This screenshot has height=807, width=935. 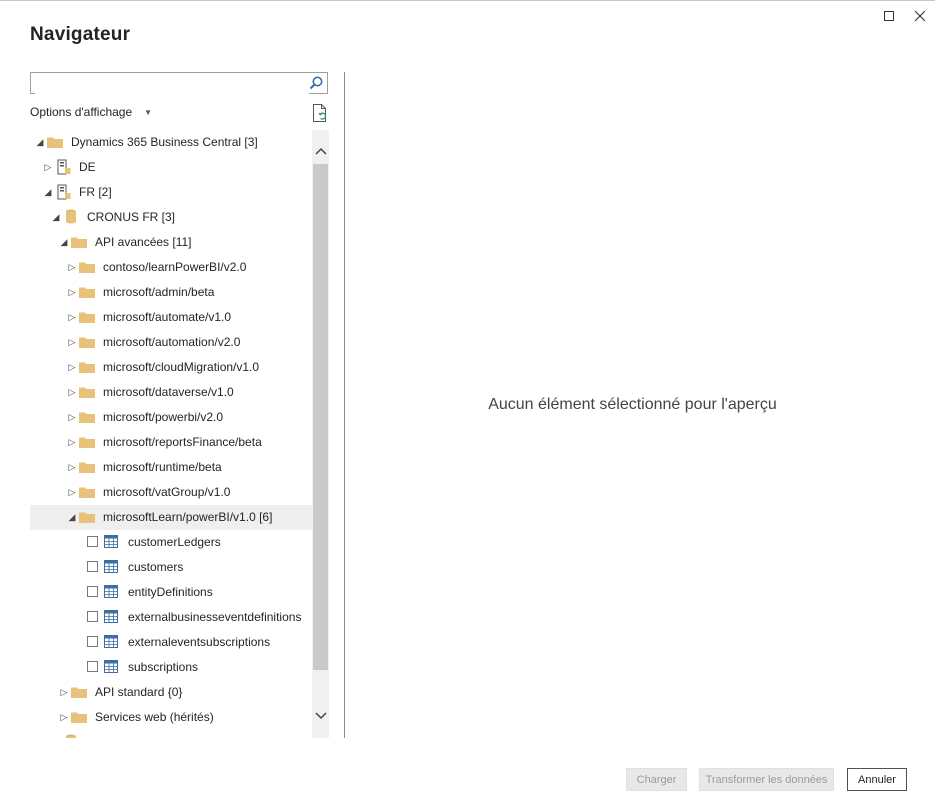 I want to click on refresh-icon, so click(x=320, y=113).